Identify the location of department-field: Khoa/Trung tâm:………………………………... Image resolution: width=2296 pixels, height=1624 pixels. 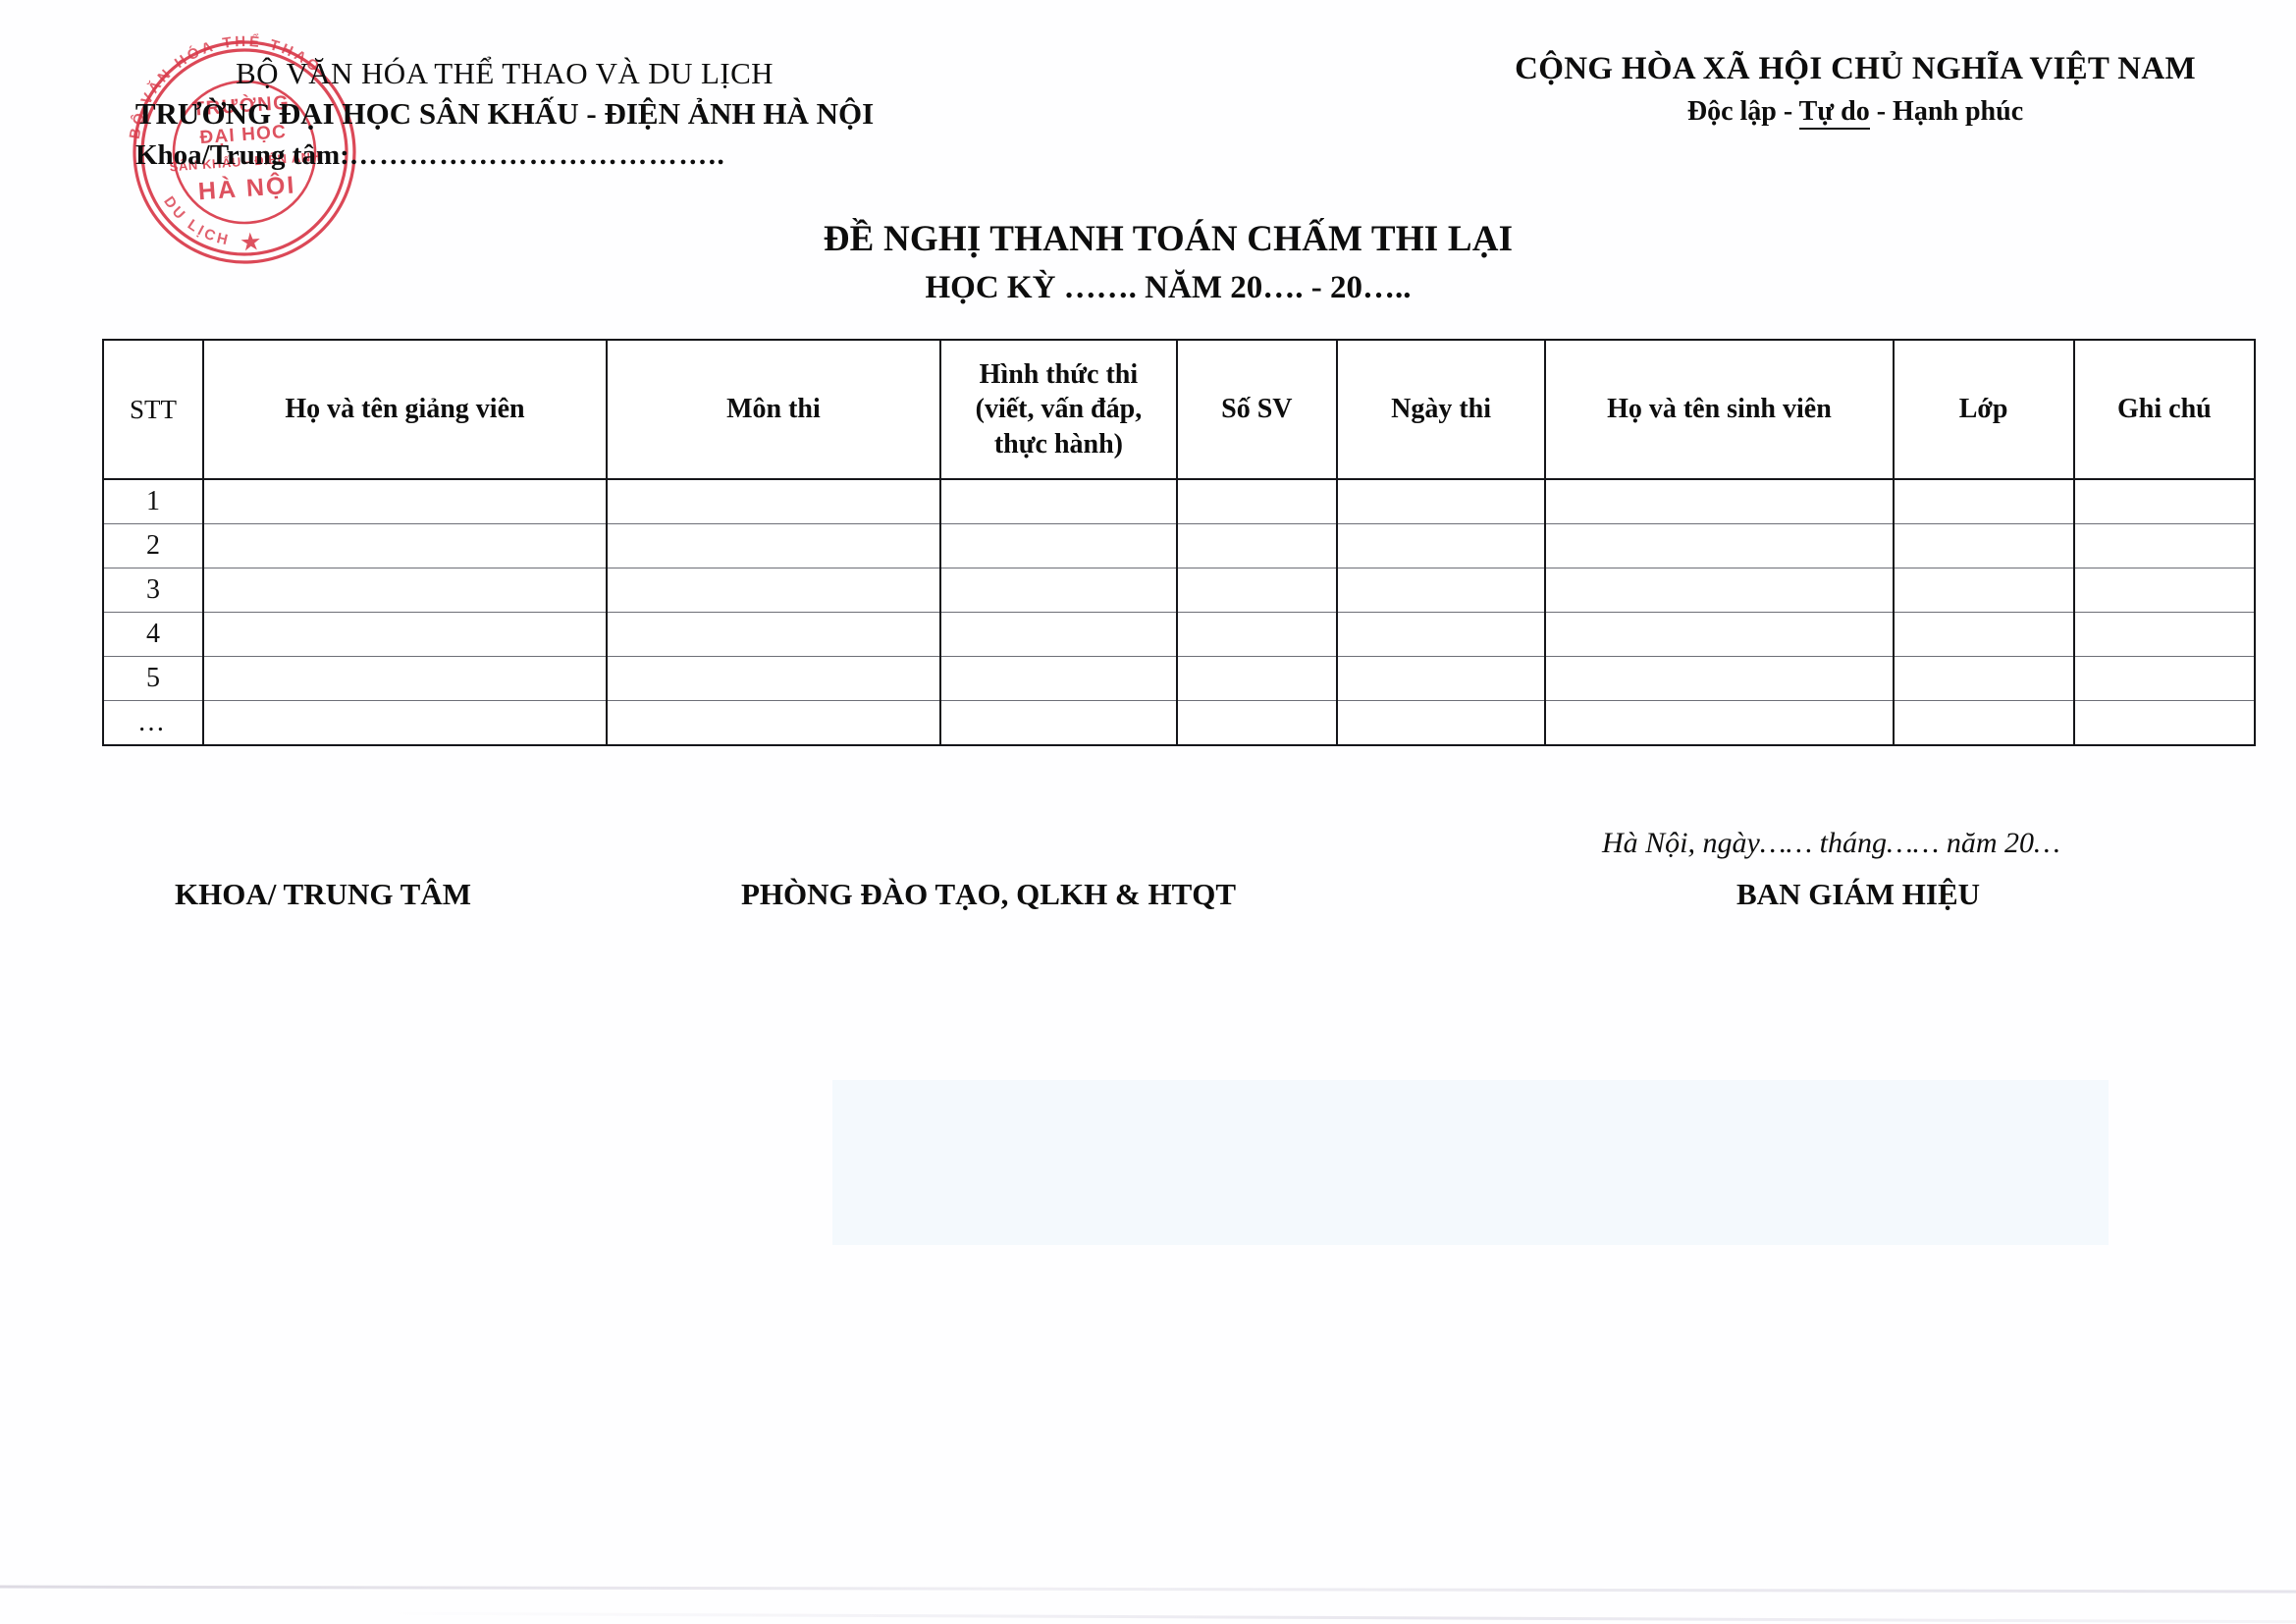
(504, 155).